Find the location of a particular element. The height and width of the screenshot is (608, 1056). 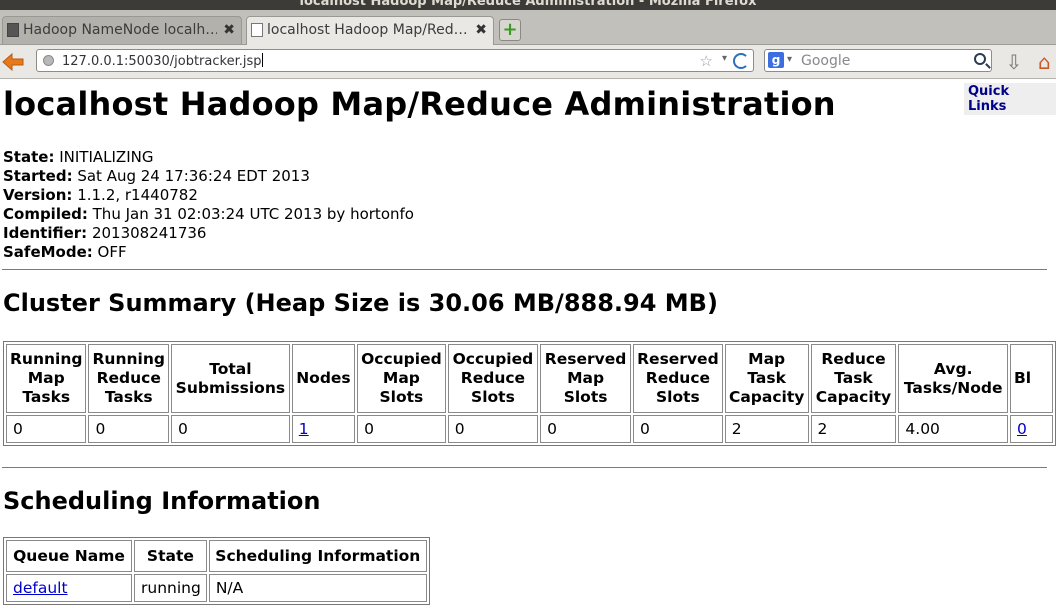

table-cell: 1 is located at coordinates (323, 429).